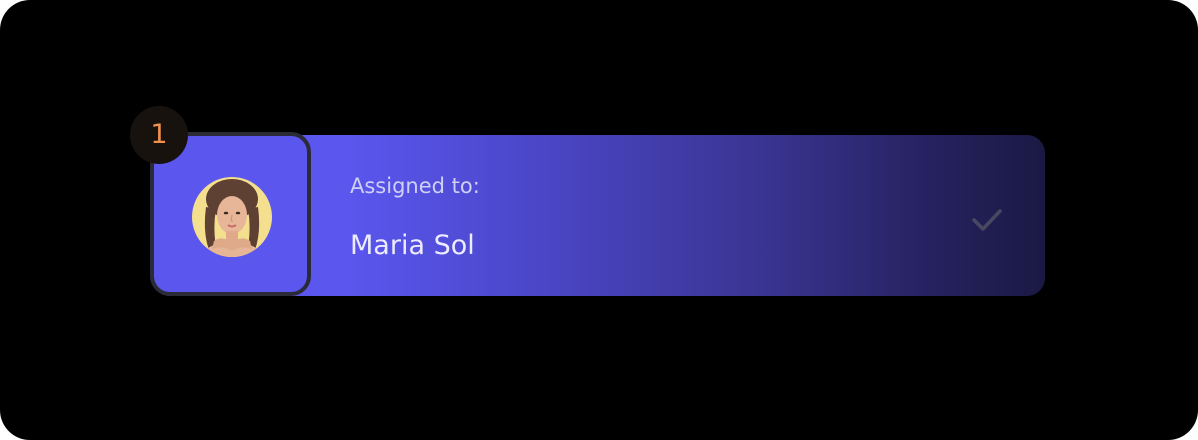 The height and width of the screenshot is (440, 1198). I want to click on avatar, so click(232, 217).